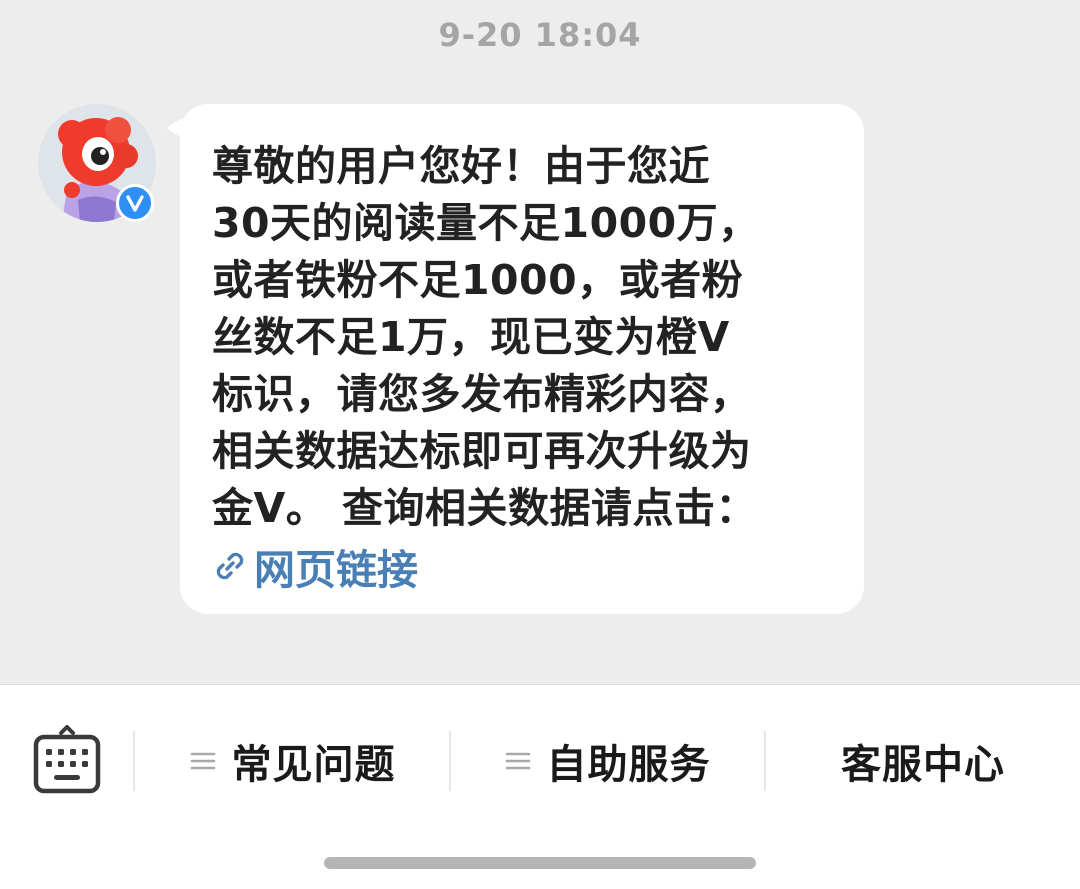  I want to click on link-icon, so click(230, 565).